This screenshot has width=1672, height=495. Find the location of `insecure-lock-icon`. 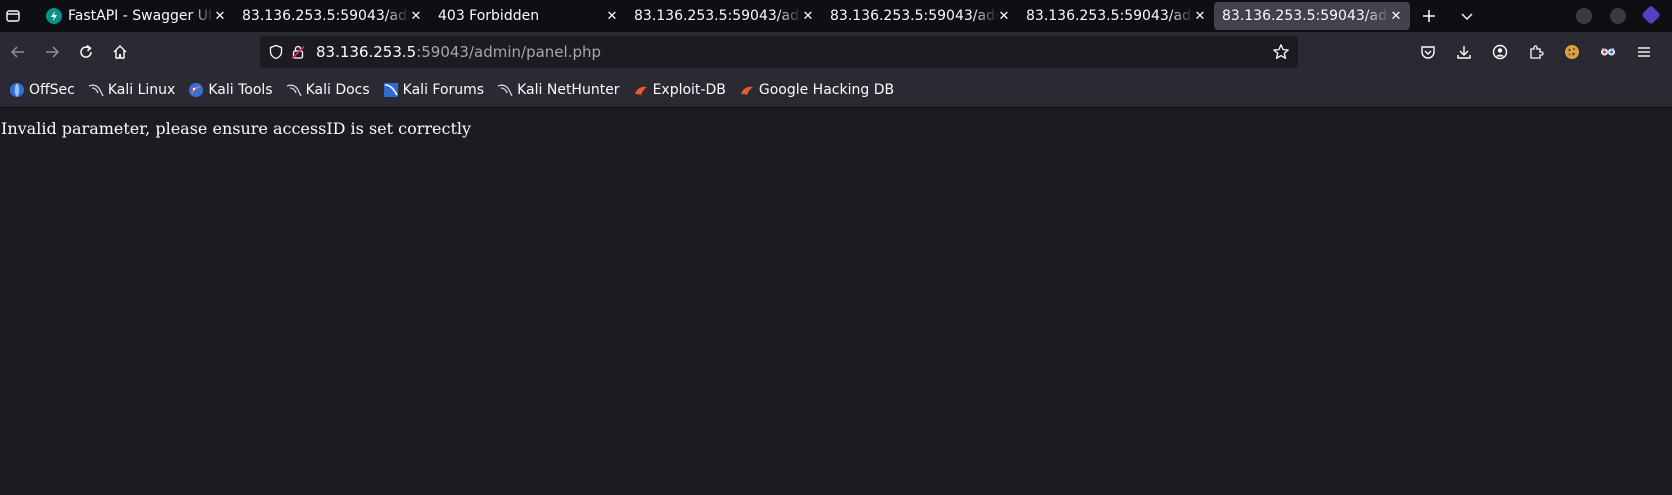

insecure-lock-icon is located at coordinates (298, 52).